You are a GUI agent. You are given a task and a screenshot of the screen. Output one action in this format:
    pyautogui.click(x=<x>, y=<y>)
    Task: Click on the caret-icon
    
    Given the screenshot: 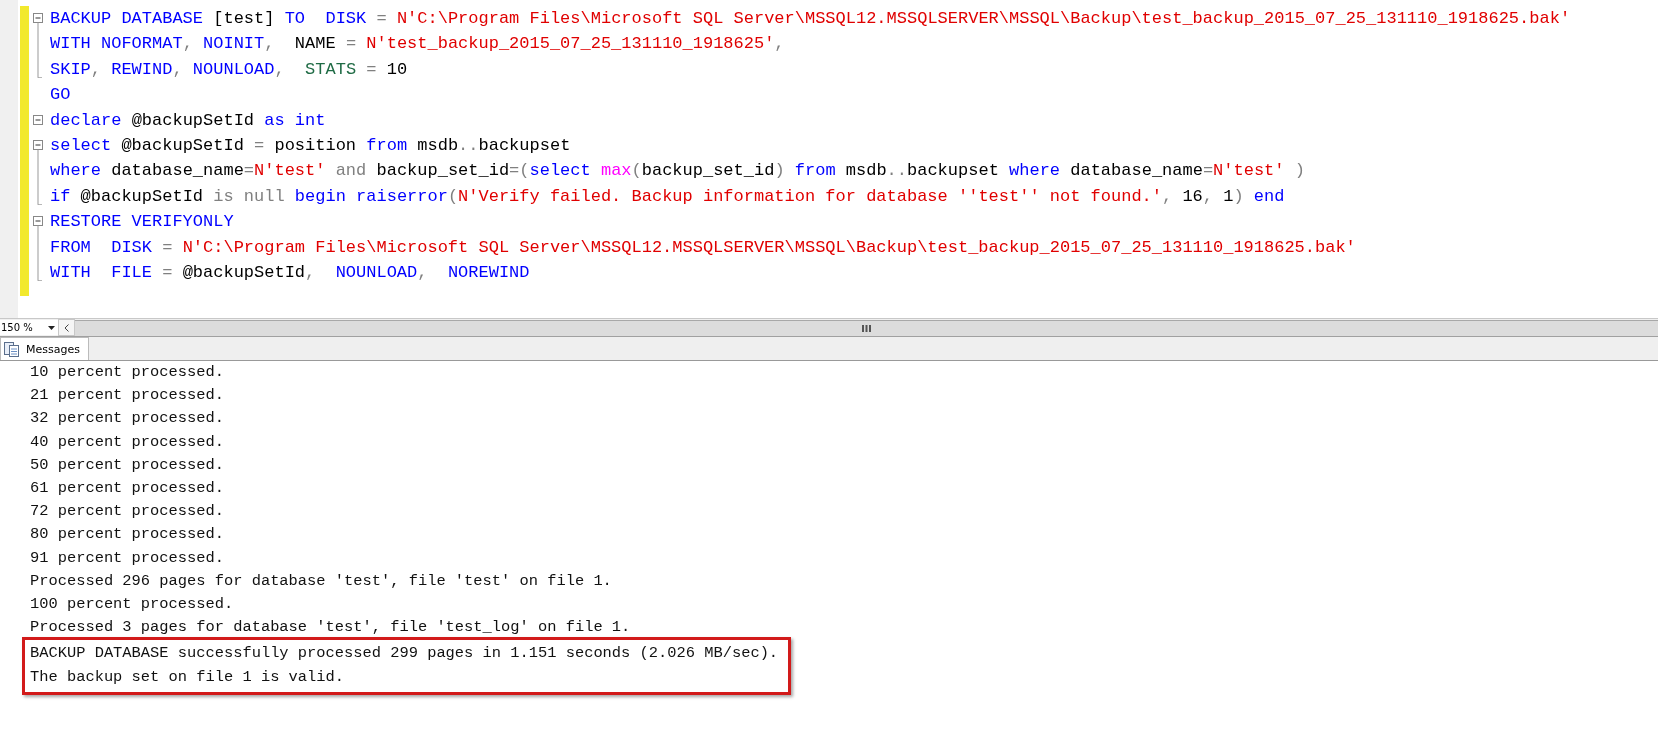 What is the action you would take?
    pyautogui.click(x=51, y=327)
    